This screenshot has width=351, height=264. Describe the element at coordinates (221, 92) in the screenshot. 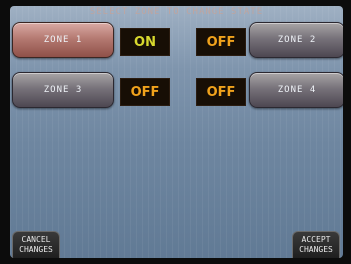

I see `zone-4-state: OFF` at that location.